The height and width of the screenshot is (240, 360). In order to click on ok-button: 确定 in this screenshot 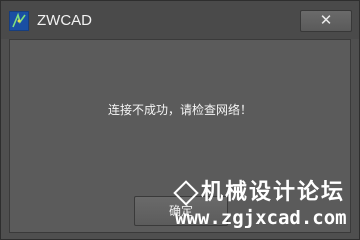, I will do `click(181, 211)`.